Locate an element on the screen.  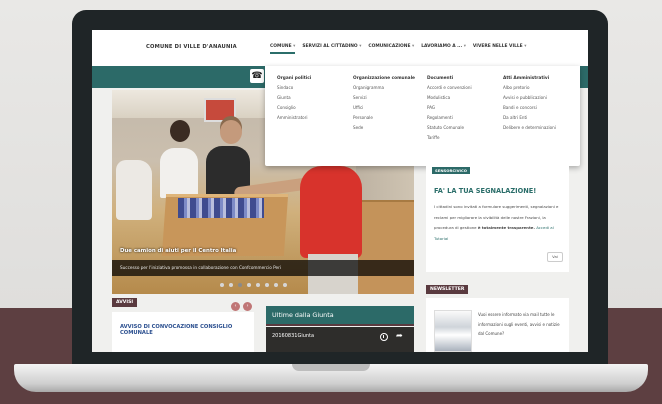
menu-item-statuto: Statuto Comunale is located at coordinates (462, 128).